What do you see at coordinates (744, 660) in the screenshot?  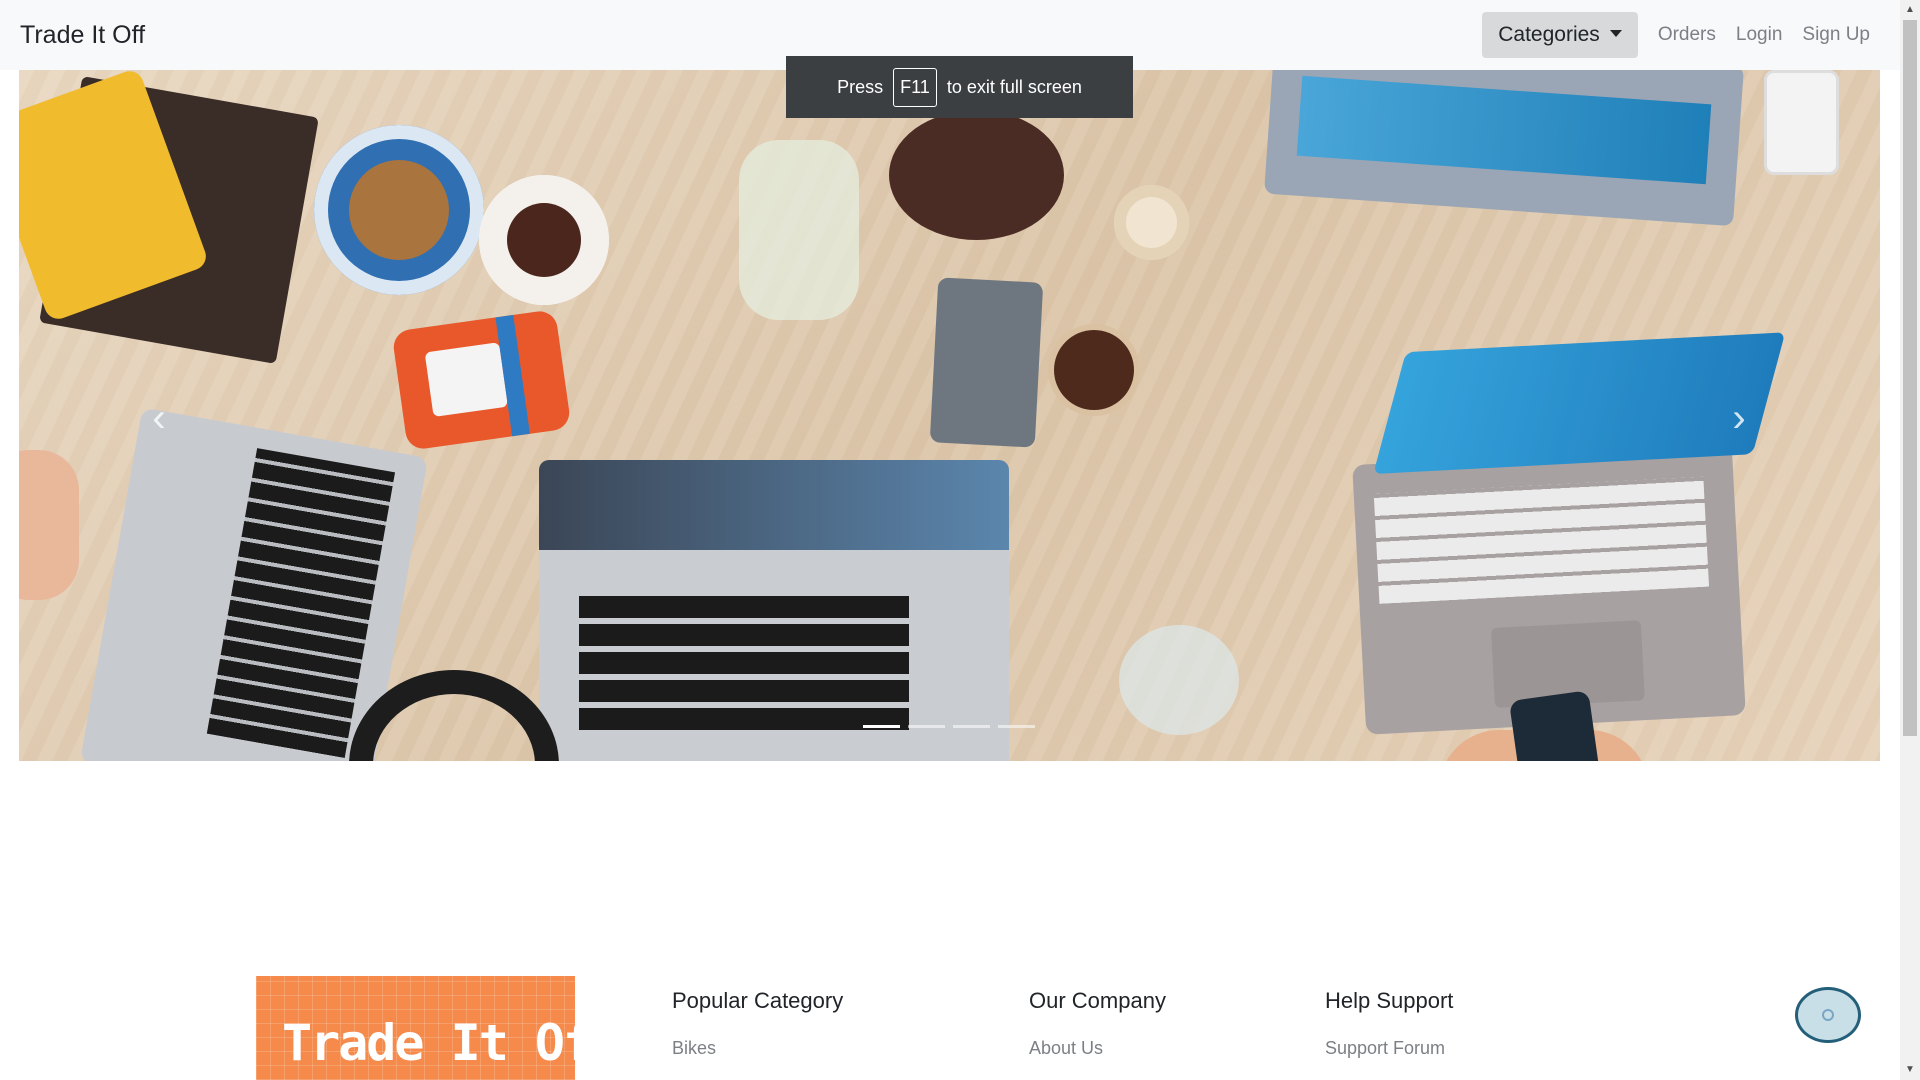 I see `center-keyboard` at bounding box center [744, 660].